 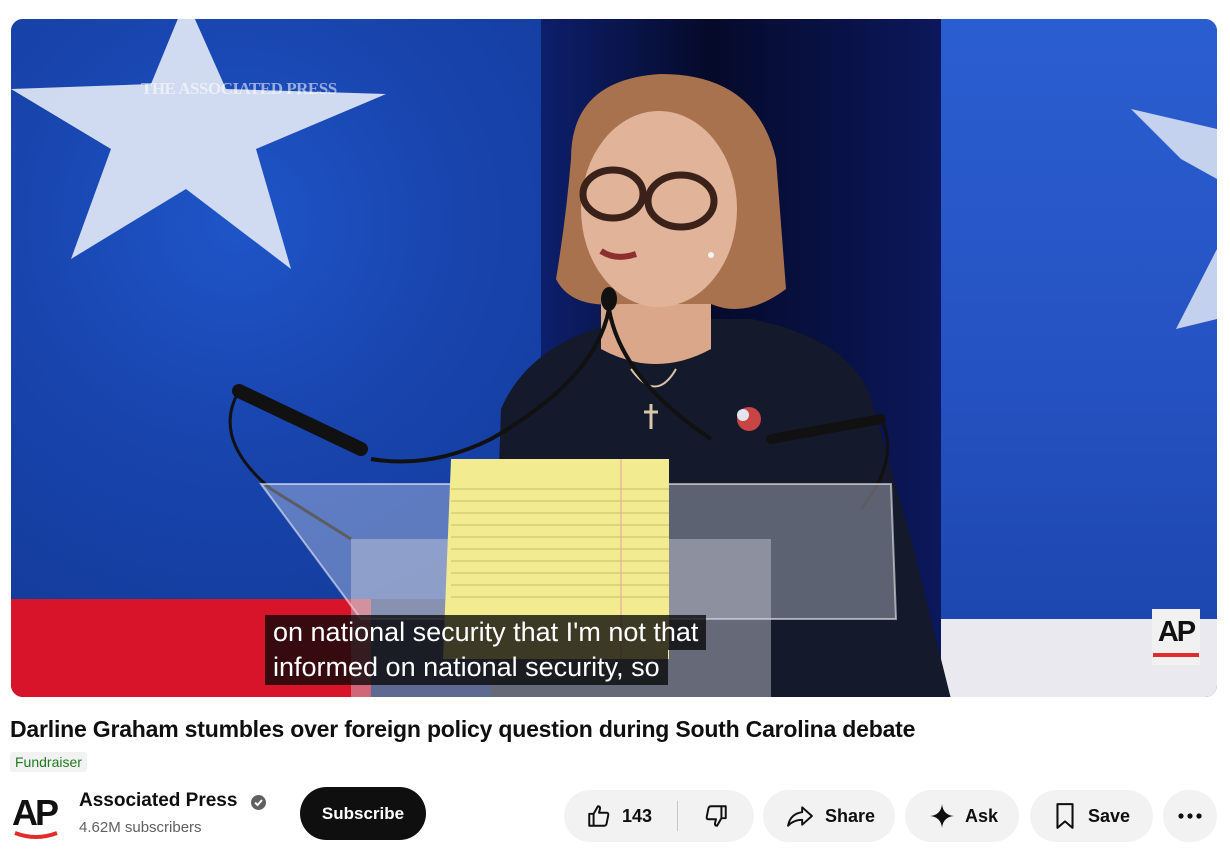 What do you see at coordinates (637, 815) in the screenshot?
I see `like-count: 143` at bounding box center [637, 815].